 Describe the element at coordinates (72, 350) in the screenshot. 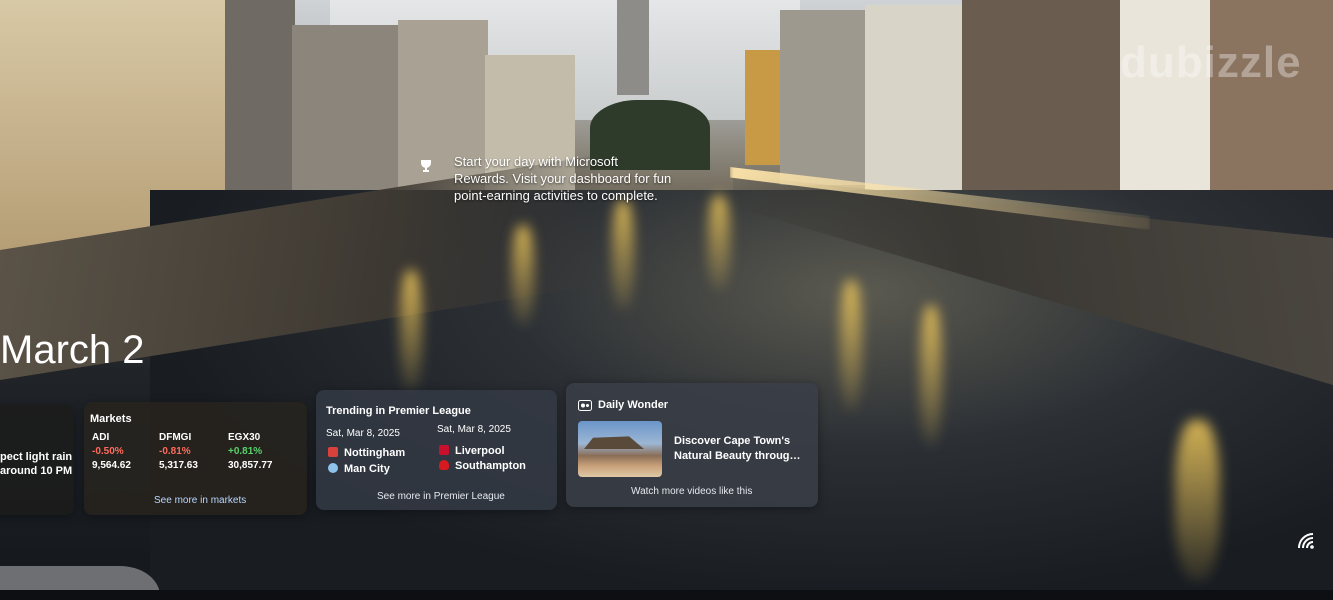

I see `lockscreen-date: March 2` at that location.